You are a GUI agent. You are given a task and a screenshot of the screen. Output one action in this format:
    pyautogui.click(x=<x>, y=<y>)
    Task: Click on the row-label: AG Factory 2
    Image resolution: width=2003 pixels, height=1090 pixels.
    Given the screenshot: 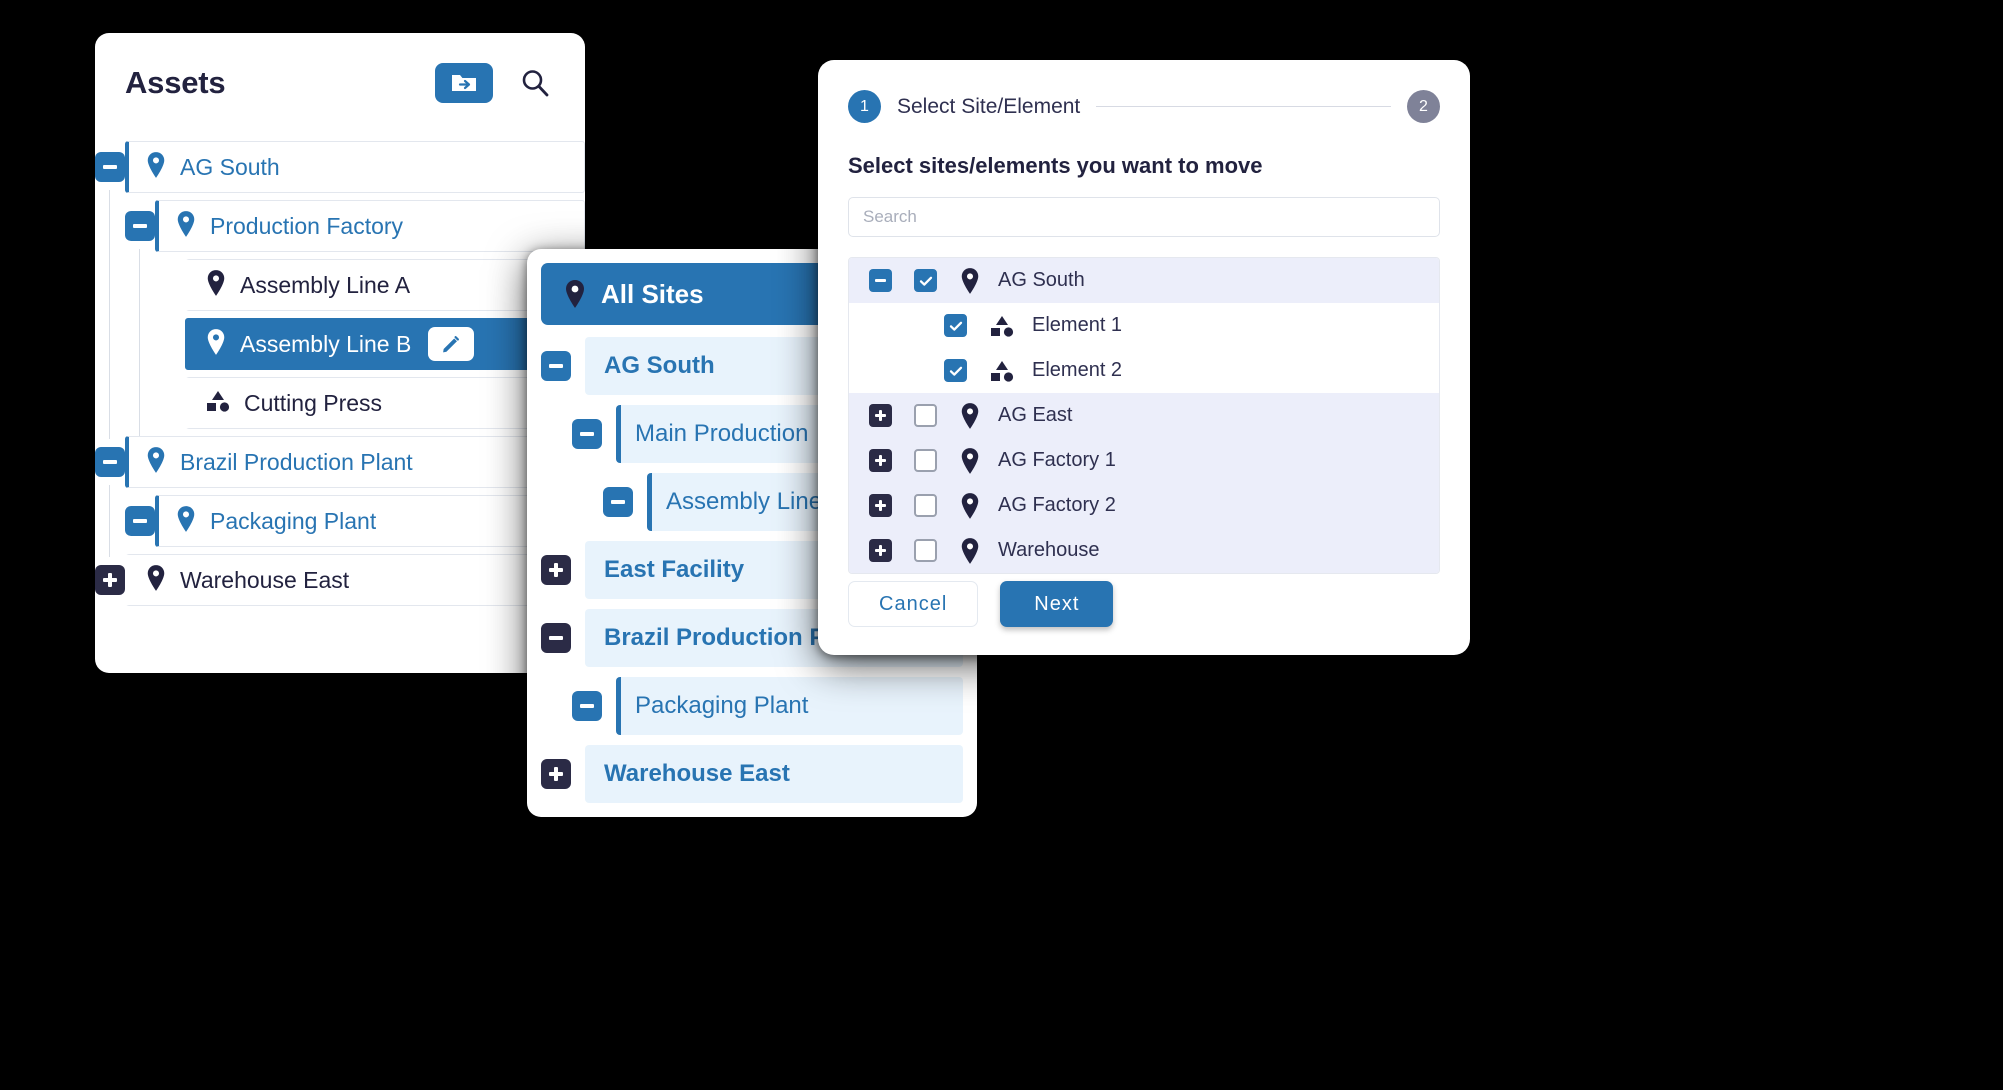 What is the action you would take?
    pyautogui.click(x=1057, y=505)
    